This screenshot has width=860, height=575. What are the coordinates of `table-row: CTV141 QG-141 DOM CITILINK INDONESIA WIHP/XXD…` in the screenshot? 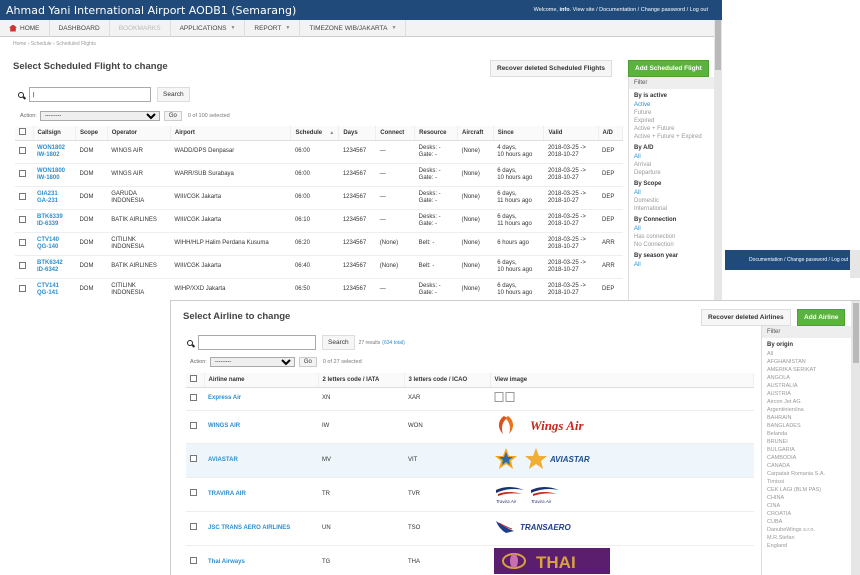 It's located at (319, 289).